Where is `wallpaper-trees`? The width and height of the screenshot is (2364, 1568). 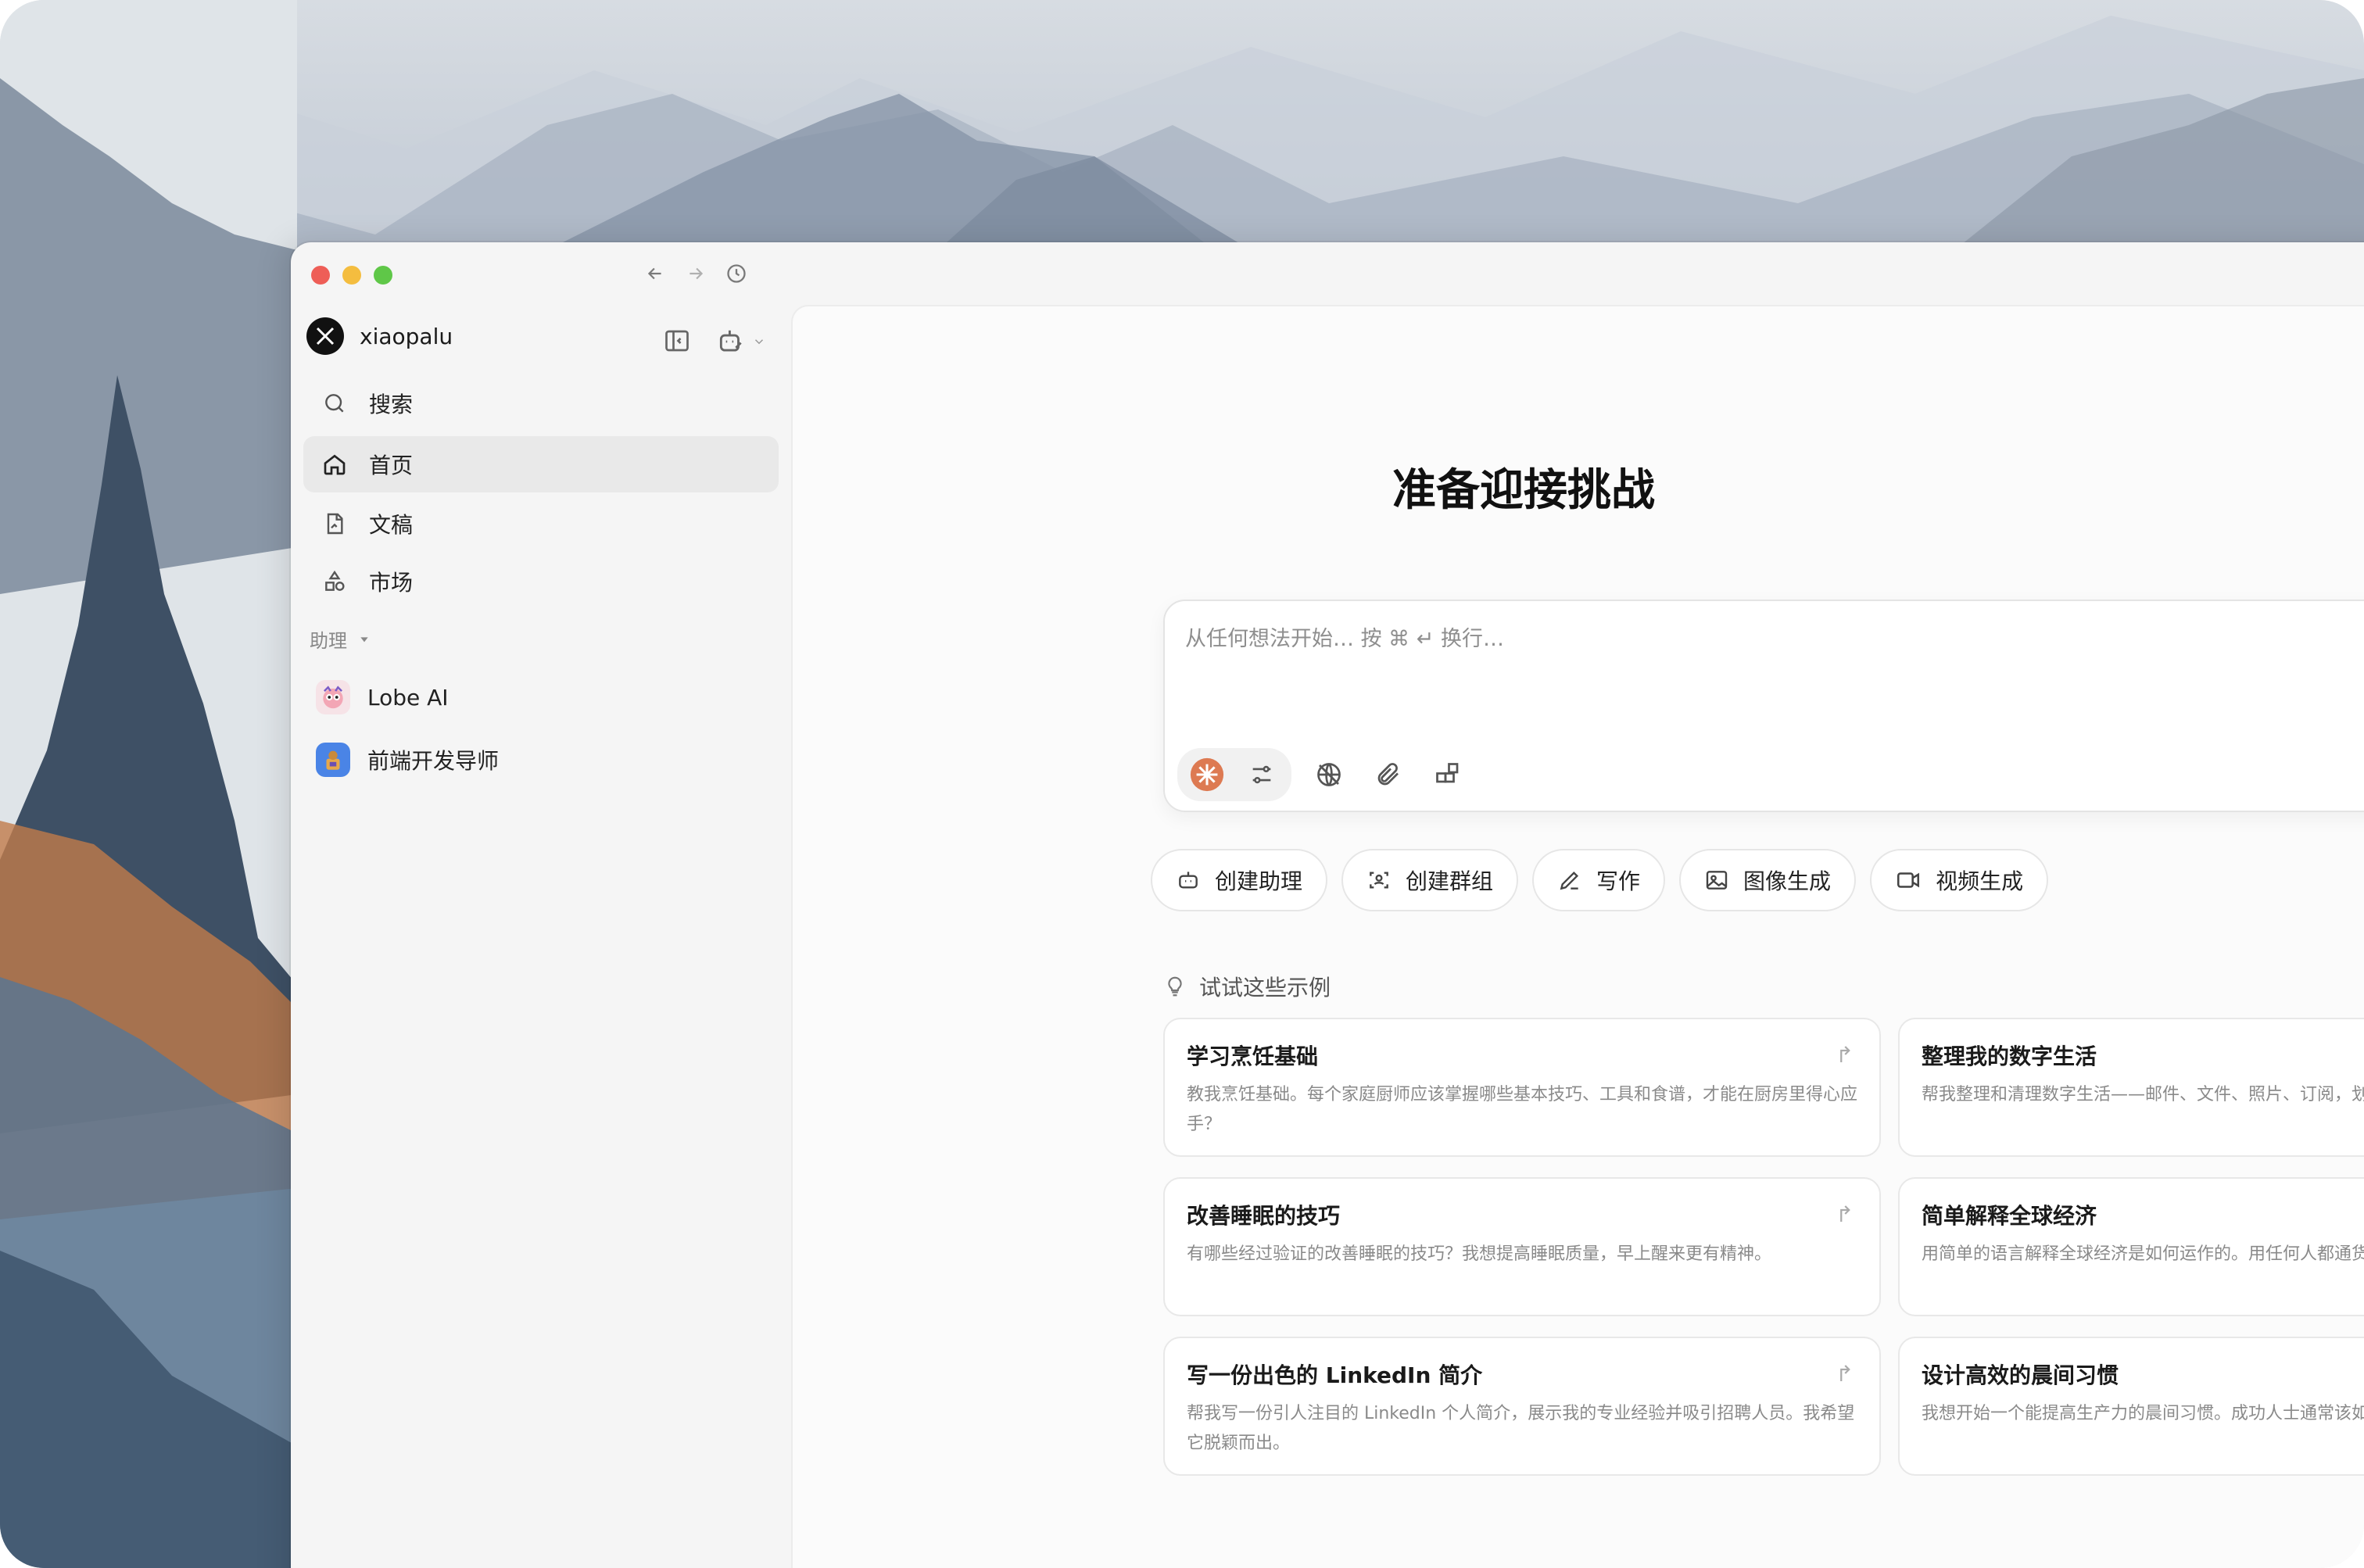 wallpaper-trees is located at coordinates (148, 784).